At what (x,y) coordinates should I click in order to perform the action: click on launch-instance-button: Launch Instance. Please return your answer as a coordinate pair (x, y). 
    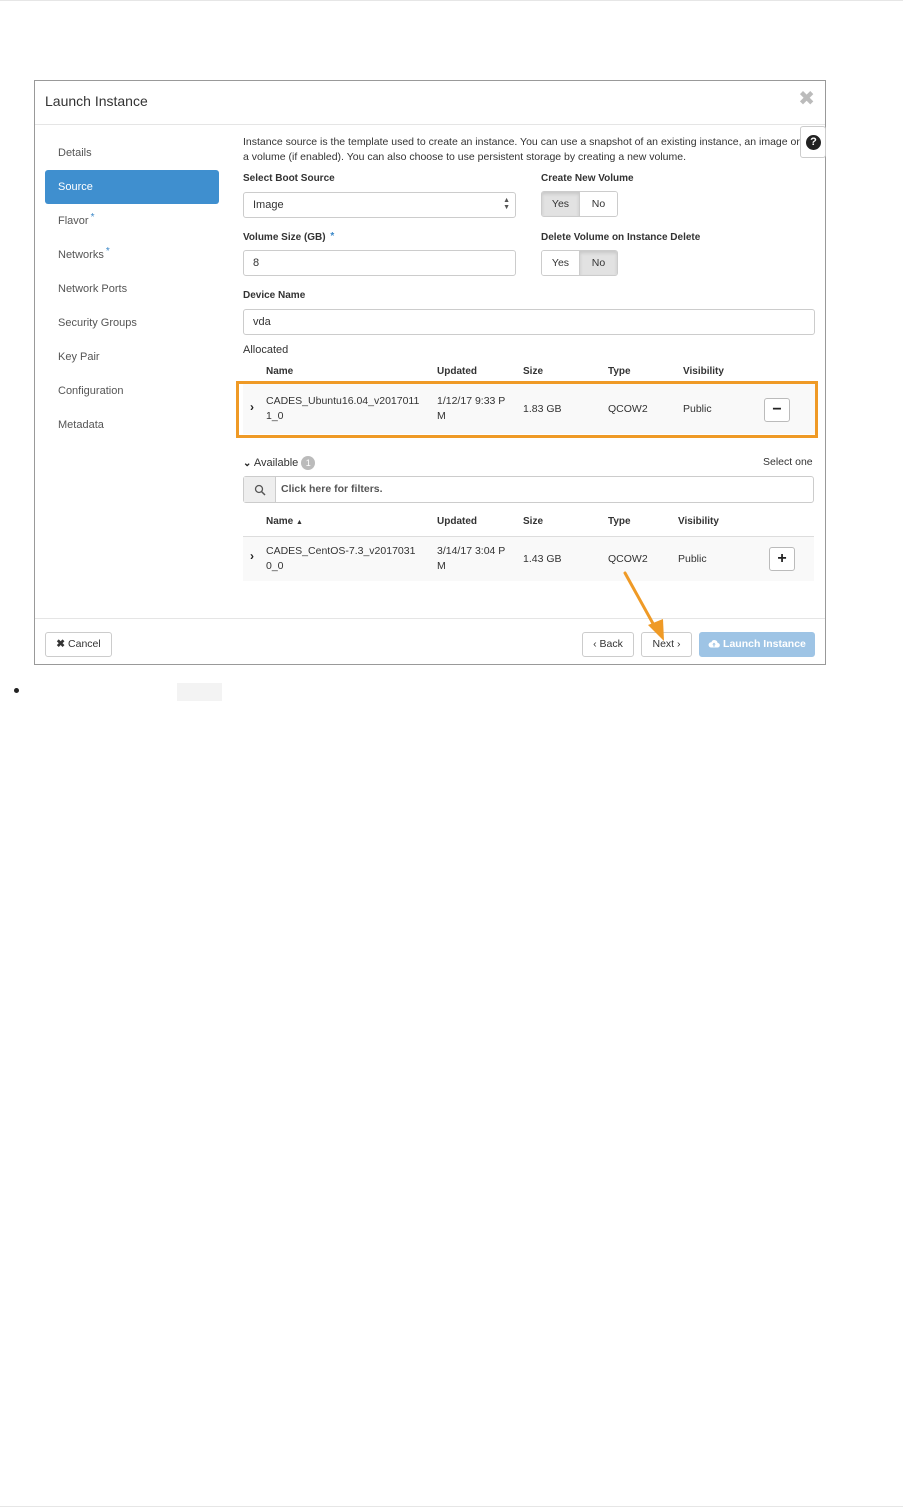
    Looking at the image, I should click on (757, 644).